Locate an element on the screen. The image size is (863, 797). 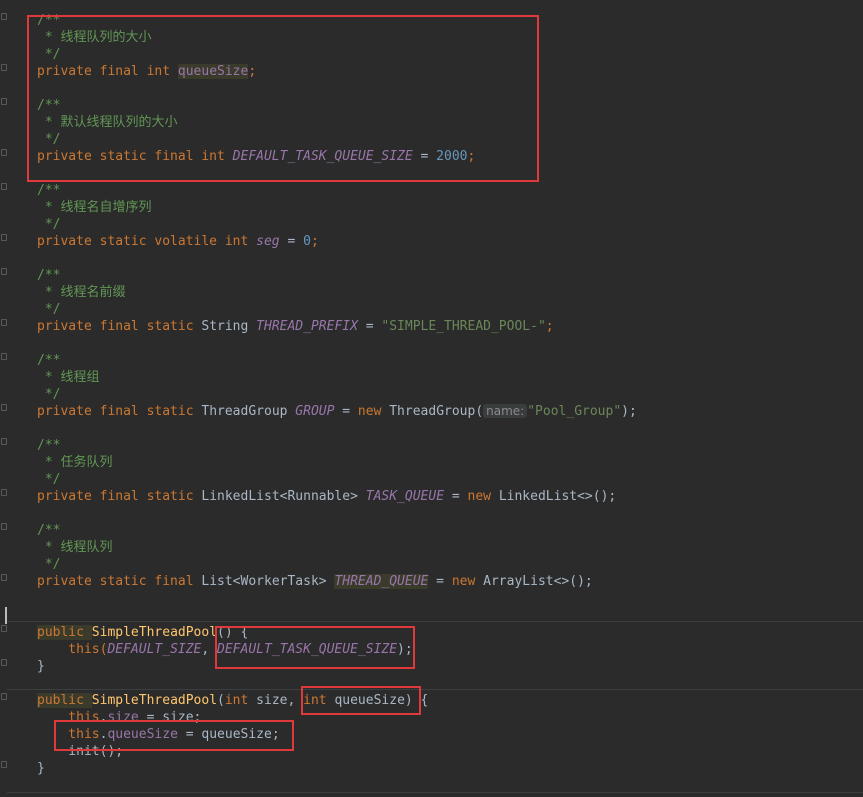
code-line: private static volatile int seg = 0; is located at coordinates (178, 241).